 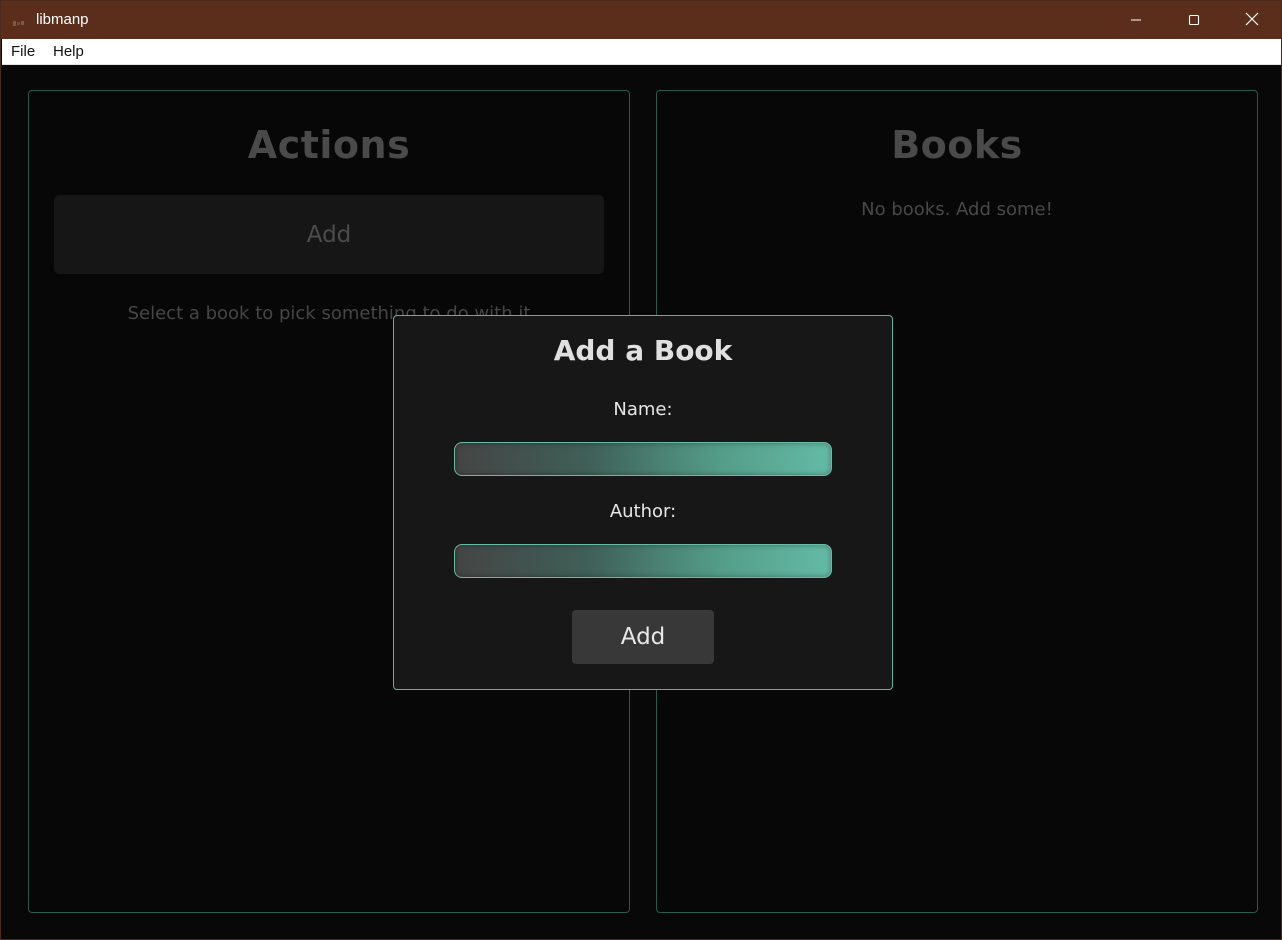 I want to click on author-label: Author:, so click(x=643, y=511).